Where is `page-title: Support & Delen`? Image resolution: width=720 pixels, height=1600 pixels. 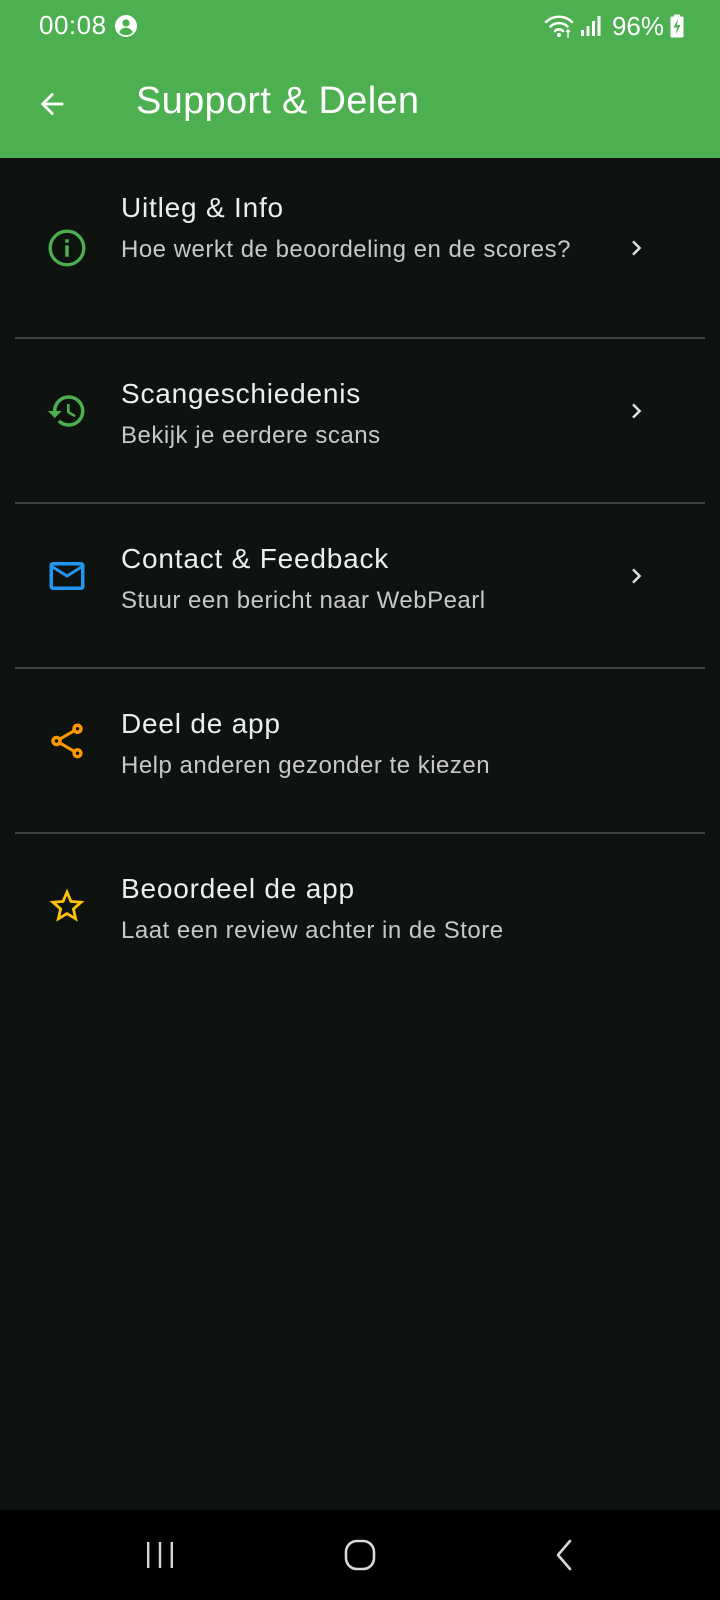 page-title: Support & Delen is located at coordinates (278, 101).